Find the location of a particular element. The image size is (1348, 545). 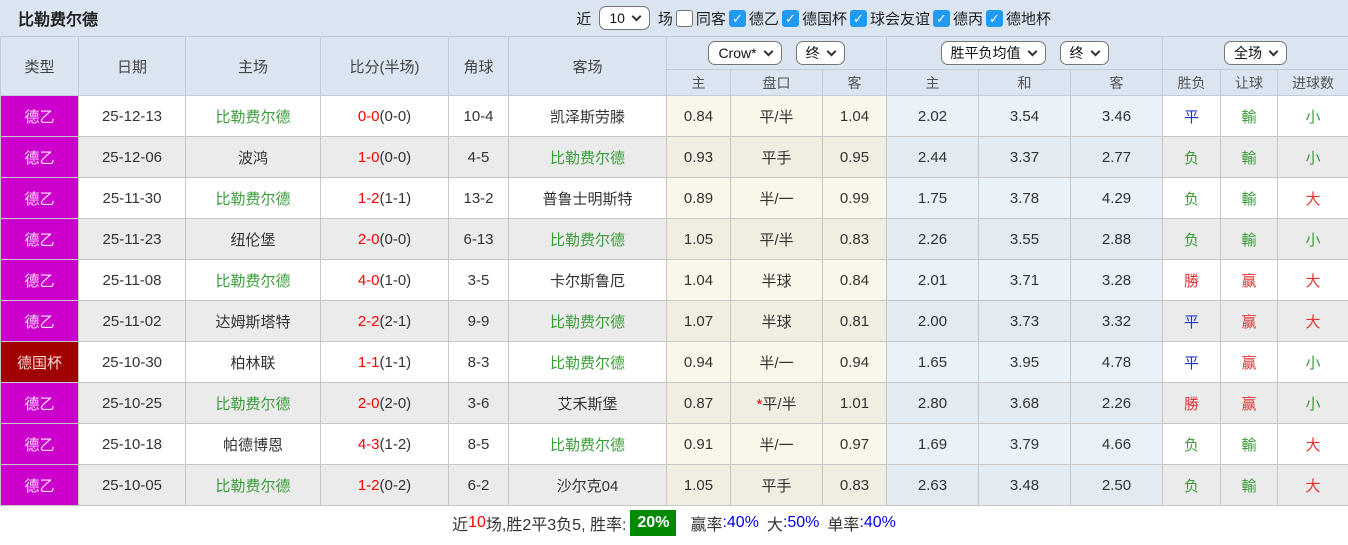

summary-count: 10 is located at coordinates (477, 522).